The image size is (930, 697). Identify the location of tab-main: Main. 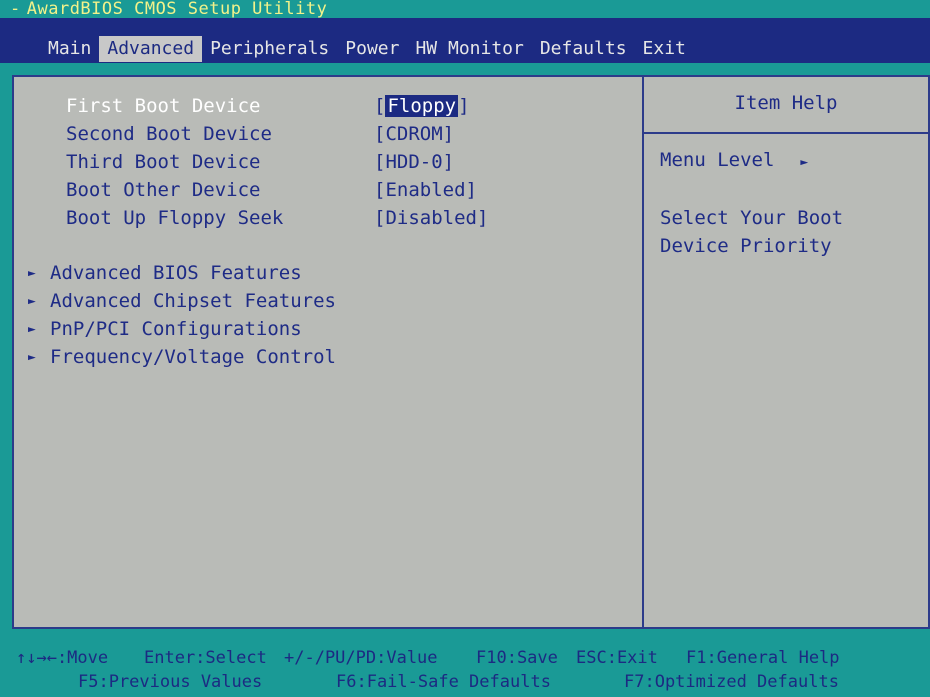
(69, 49).